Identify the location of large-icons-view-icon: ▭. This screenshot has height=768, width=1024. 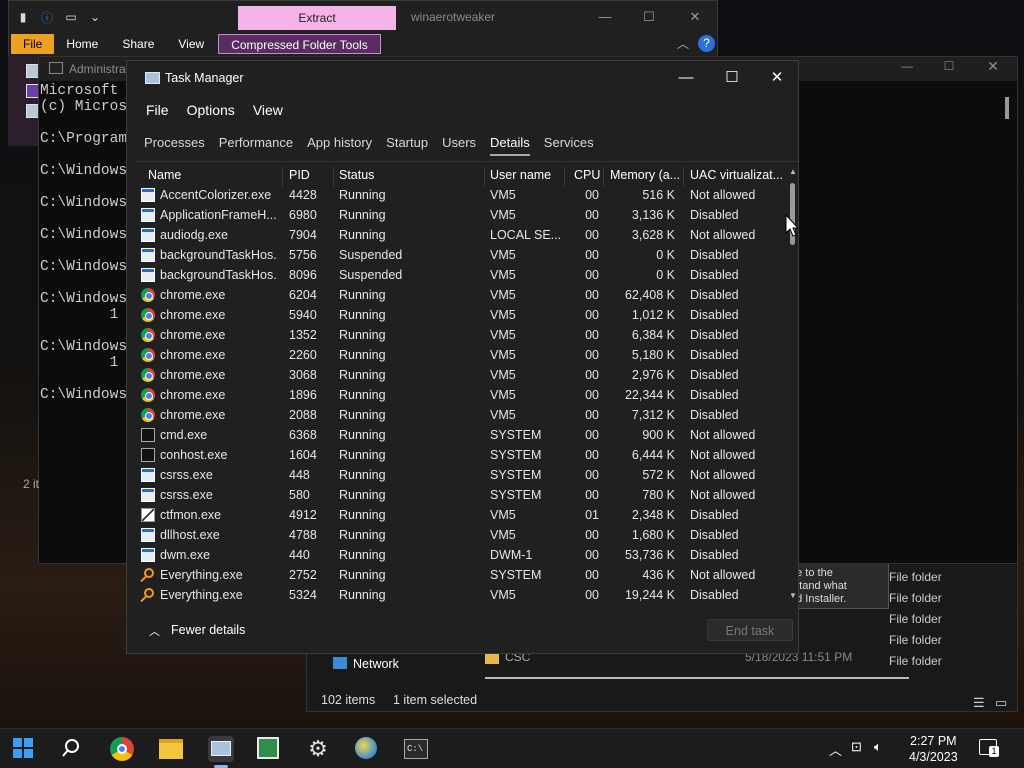
(1001, 703).